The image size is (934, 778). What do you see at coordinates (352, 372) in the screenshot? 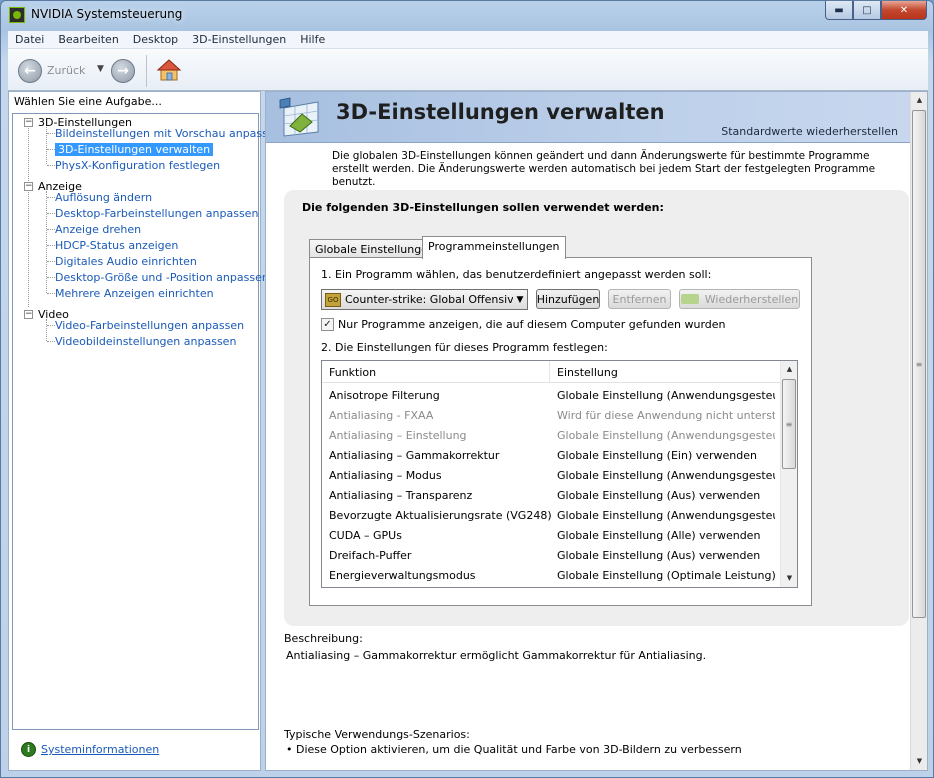
I see `grid-header-function: Funktion` at bounding box center [352, 372].